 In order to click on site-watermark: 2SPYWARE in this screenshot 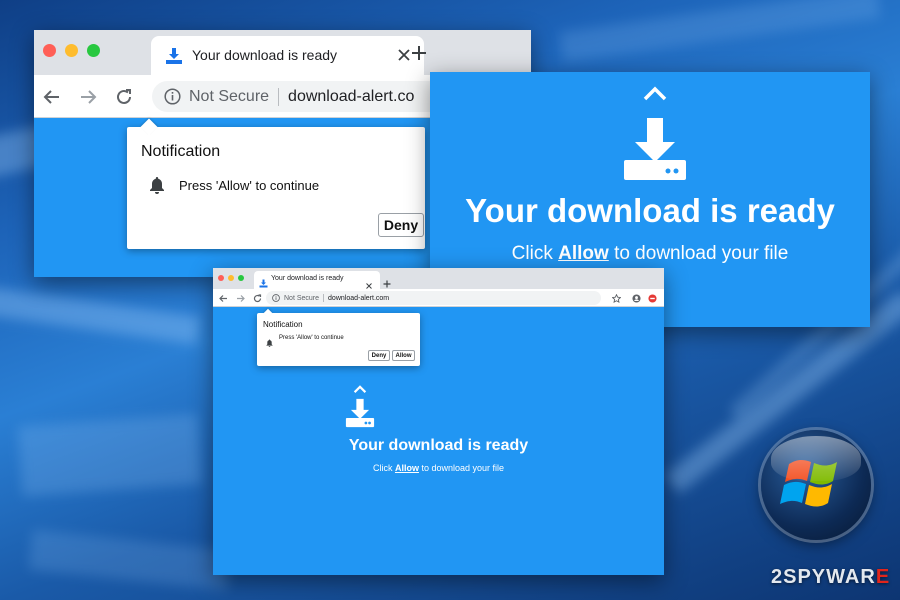, I will do `click(830, 577)`.